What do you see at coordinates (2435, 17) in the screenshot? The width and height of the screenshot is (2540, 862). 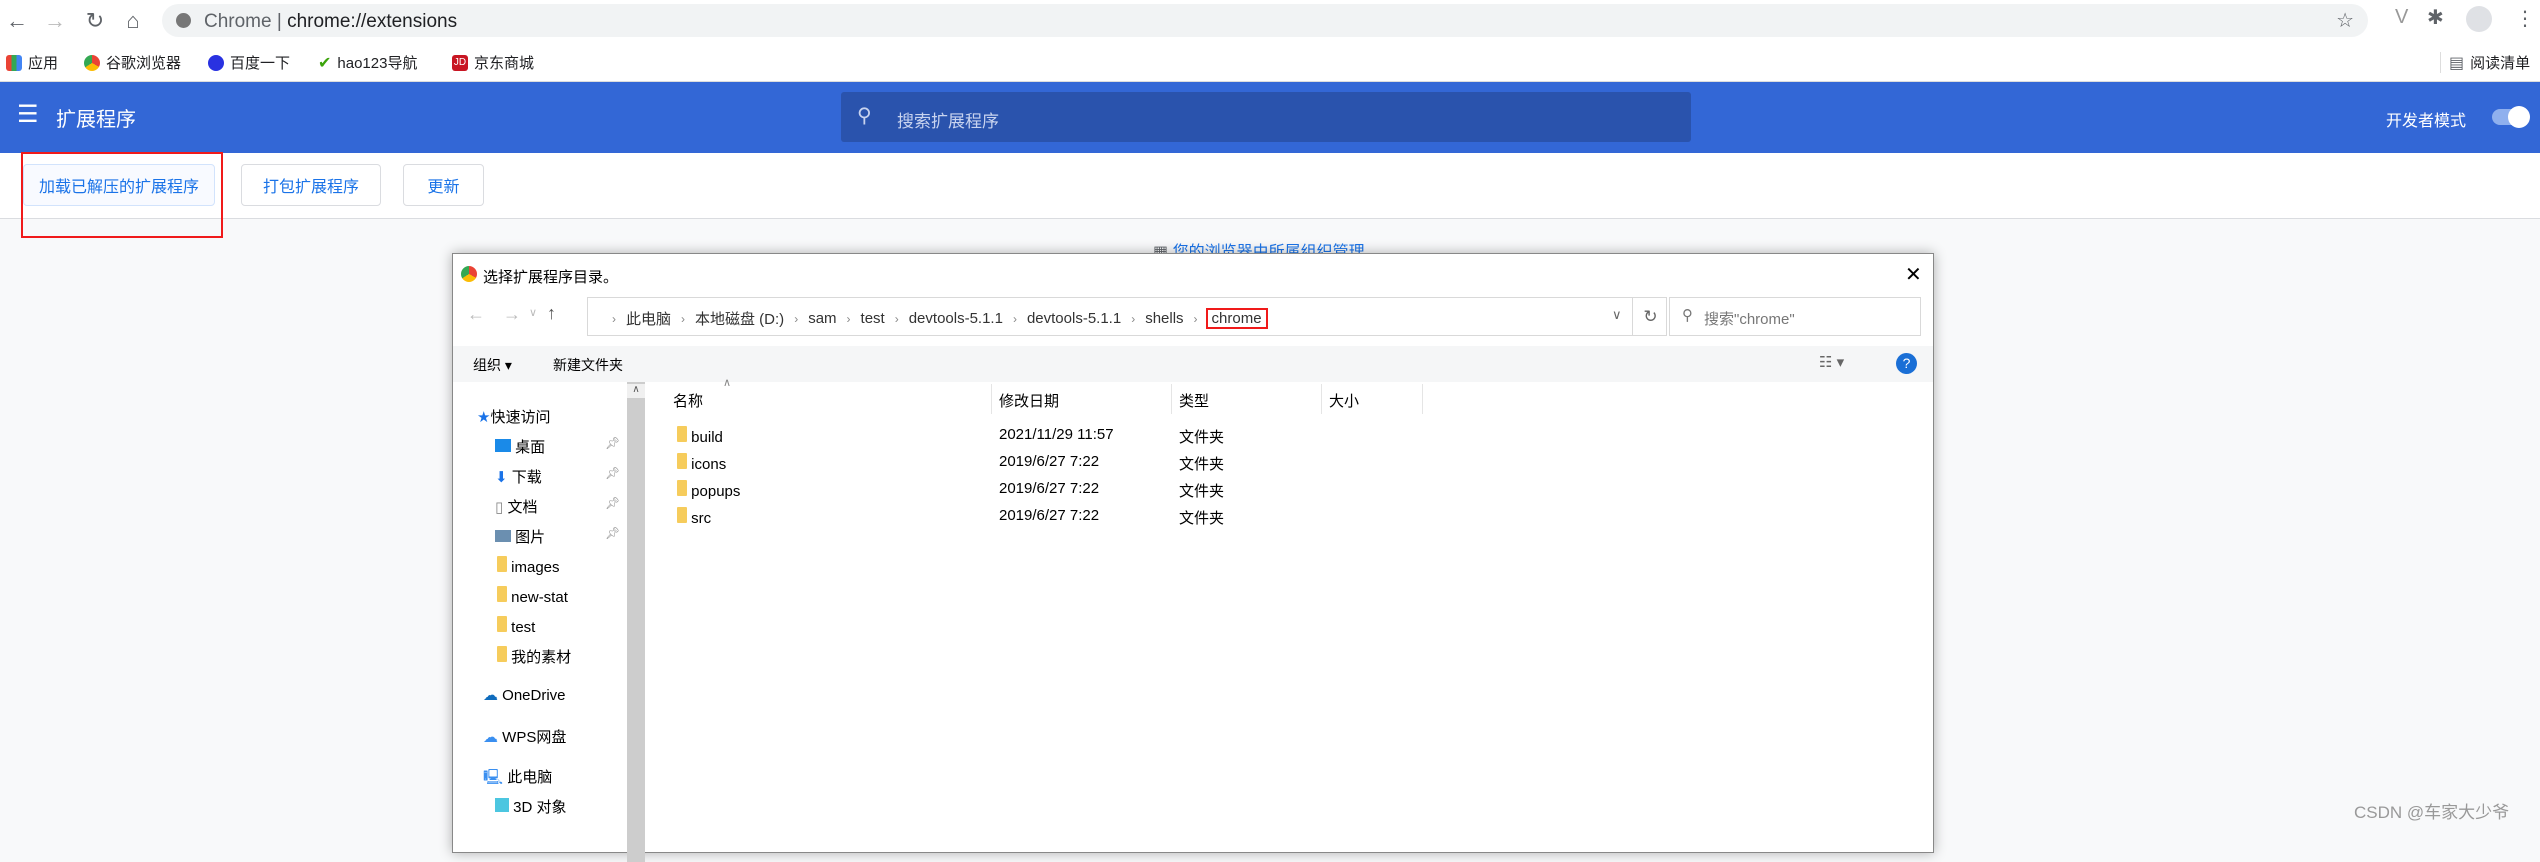 I see `extensions-puzzle-icon: ✱` at bounding box center [2435, 17].